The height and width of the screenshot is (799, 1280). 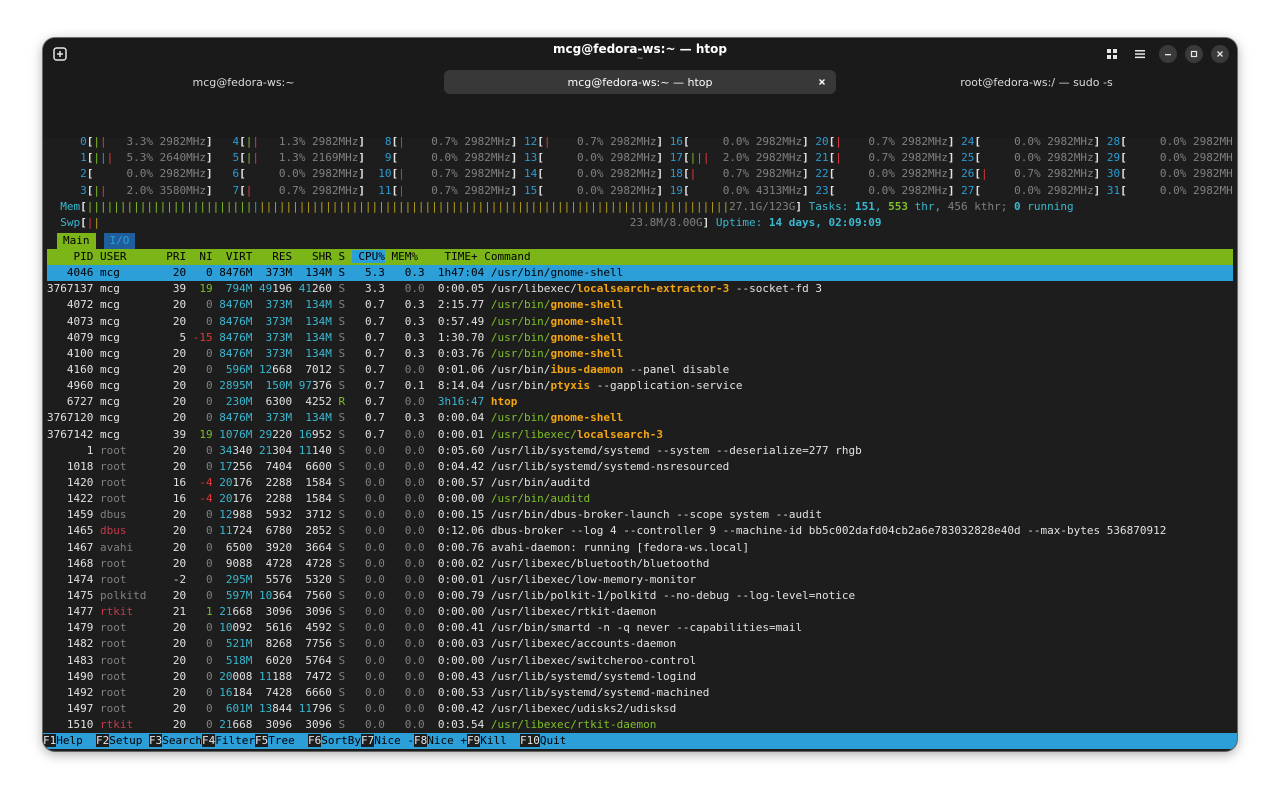 I want to click on tab-close-button, so click(x=822, y=82).